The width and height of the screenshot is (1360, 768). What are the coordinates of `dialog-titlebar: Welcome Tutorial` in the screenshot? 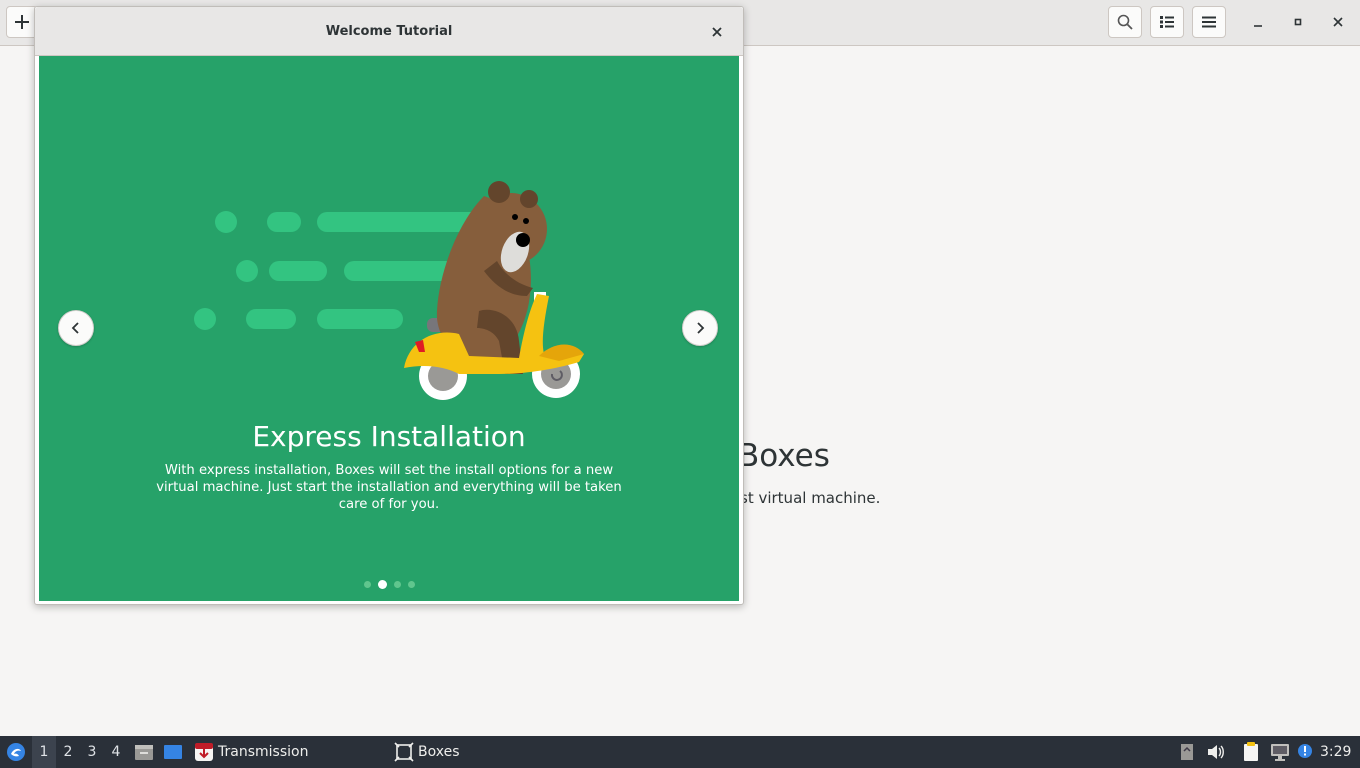 It's located at (389, 31).